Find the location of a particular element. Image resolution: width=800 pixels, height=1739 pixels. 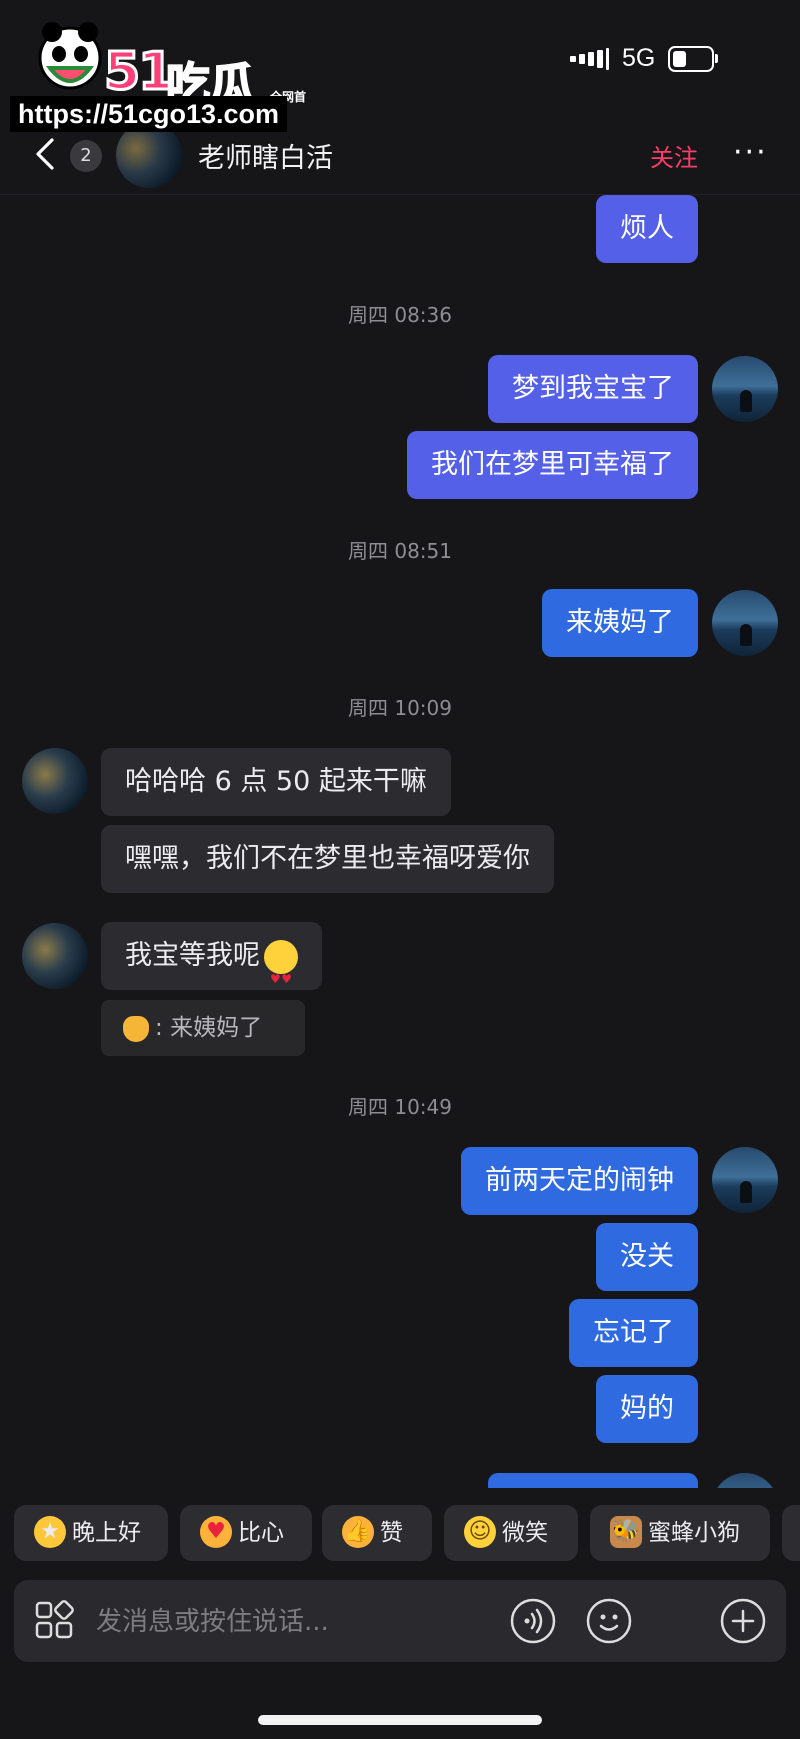

quick-reply-chip: ☺ 微笑 is located at coordinates (511, 1533).